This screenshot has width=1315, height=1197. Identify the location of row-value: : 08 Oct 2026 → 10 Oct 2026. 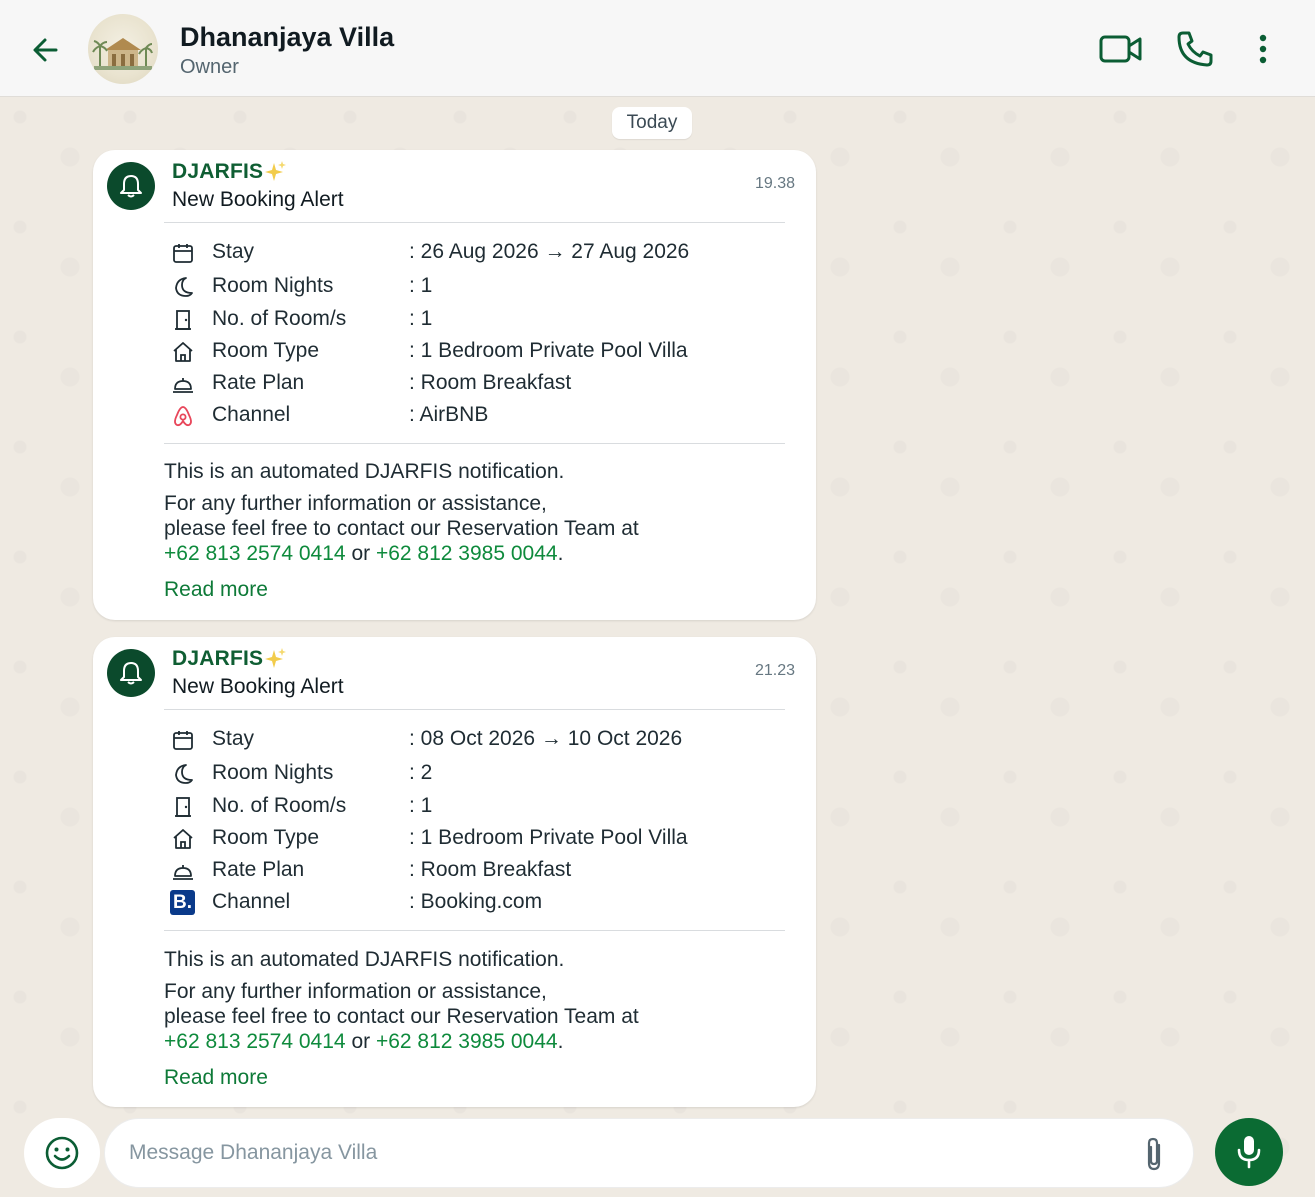
(546, 738).